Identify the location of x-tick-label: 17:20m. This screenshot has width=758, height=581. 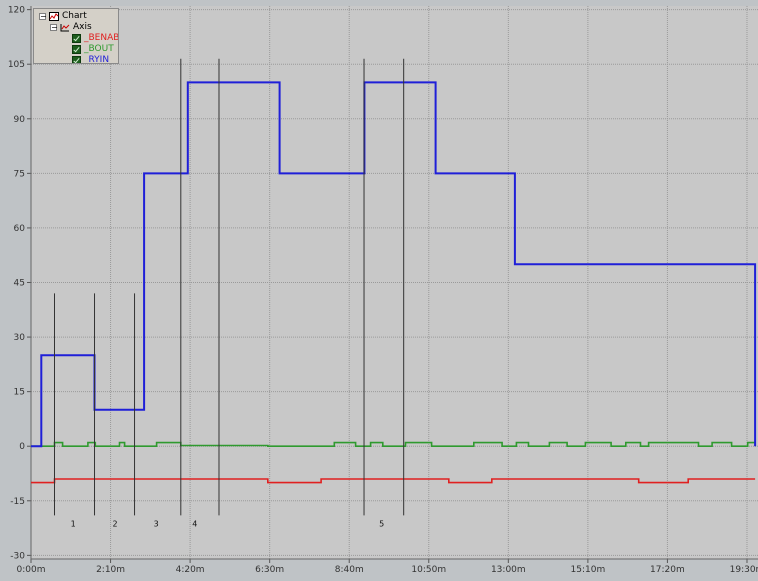
(667, 570).